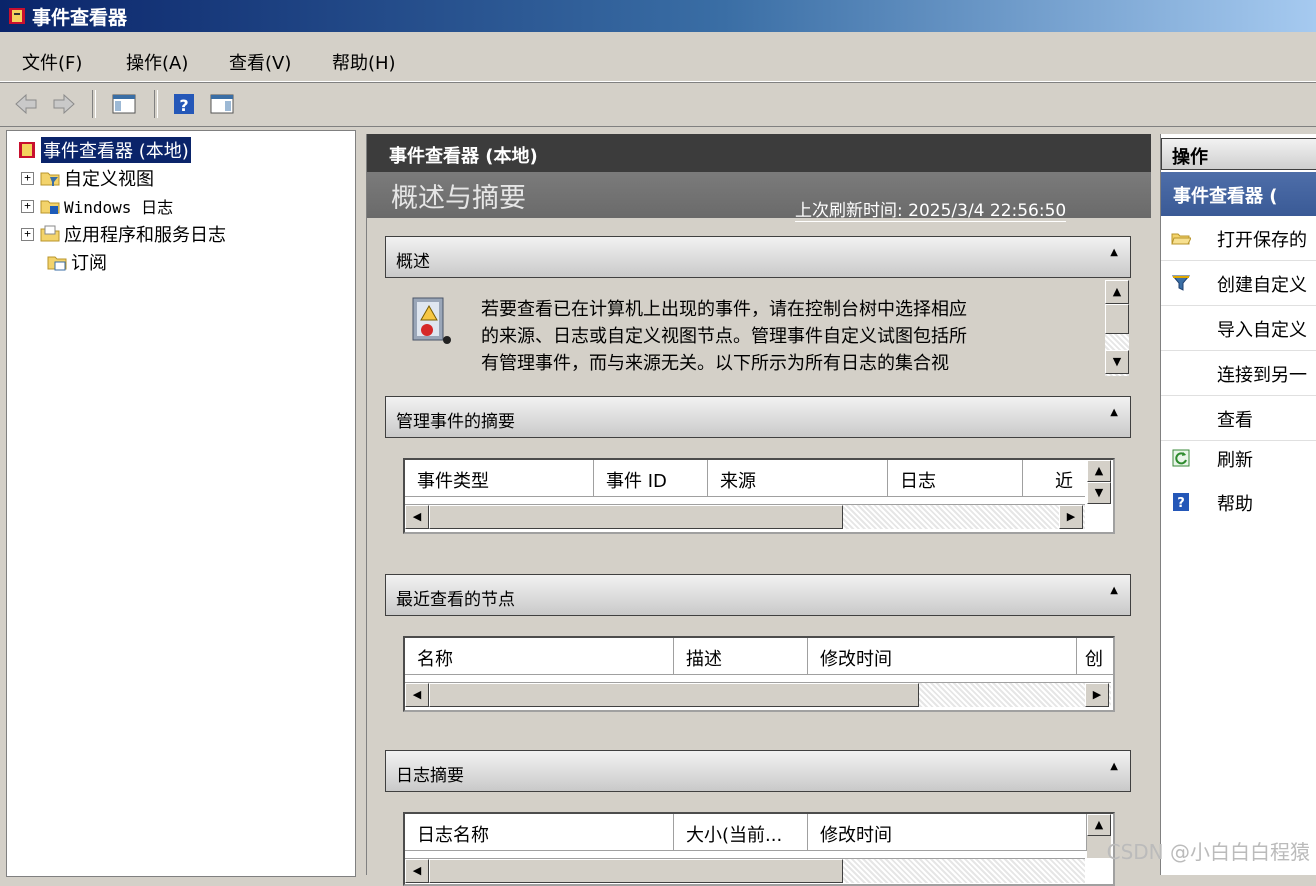 This screenshot has height=886, width=1316. Describe the element at coordinates (1262, 375) in the screenshot. I see `action-label: 连接到另一` at that location.